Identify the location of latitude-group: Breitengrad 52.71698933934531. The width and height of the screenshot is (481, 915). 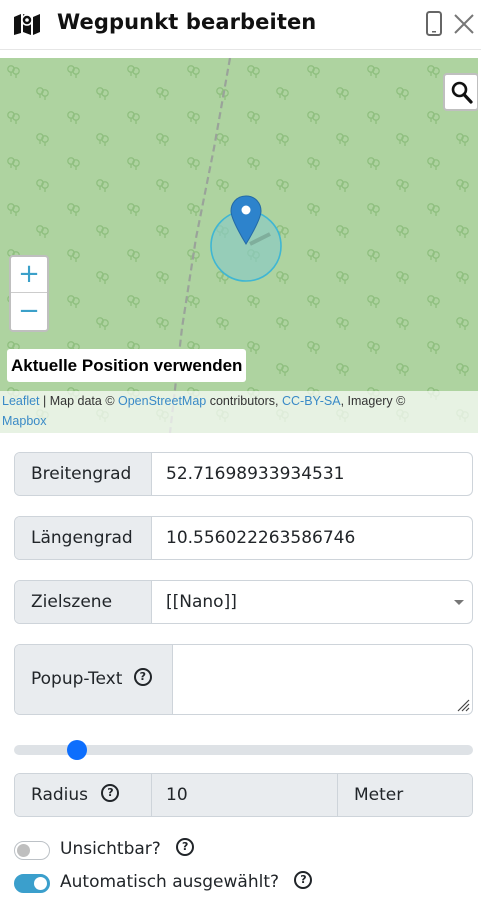
(243, 474).